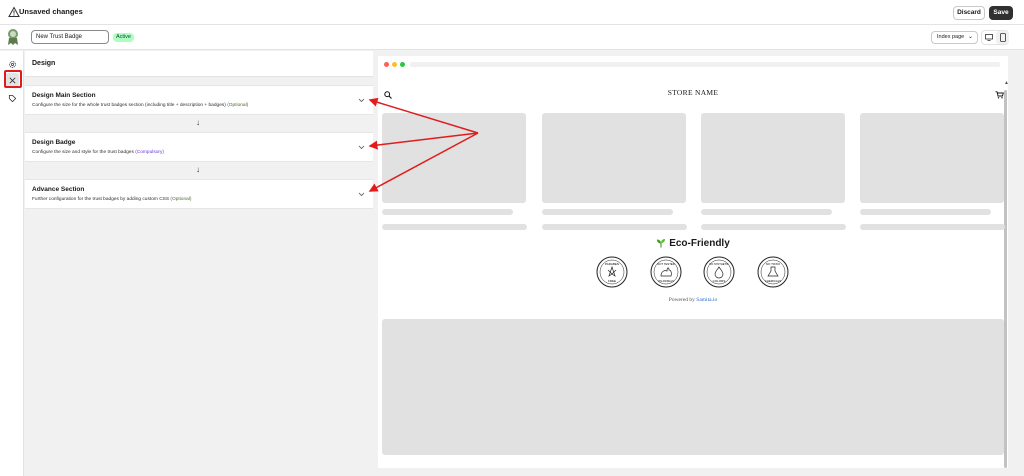  I want to click on design-tab-highlight, so click(13, 79).